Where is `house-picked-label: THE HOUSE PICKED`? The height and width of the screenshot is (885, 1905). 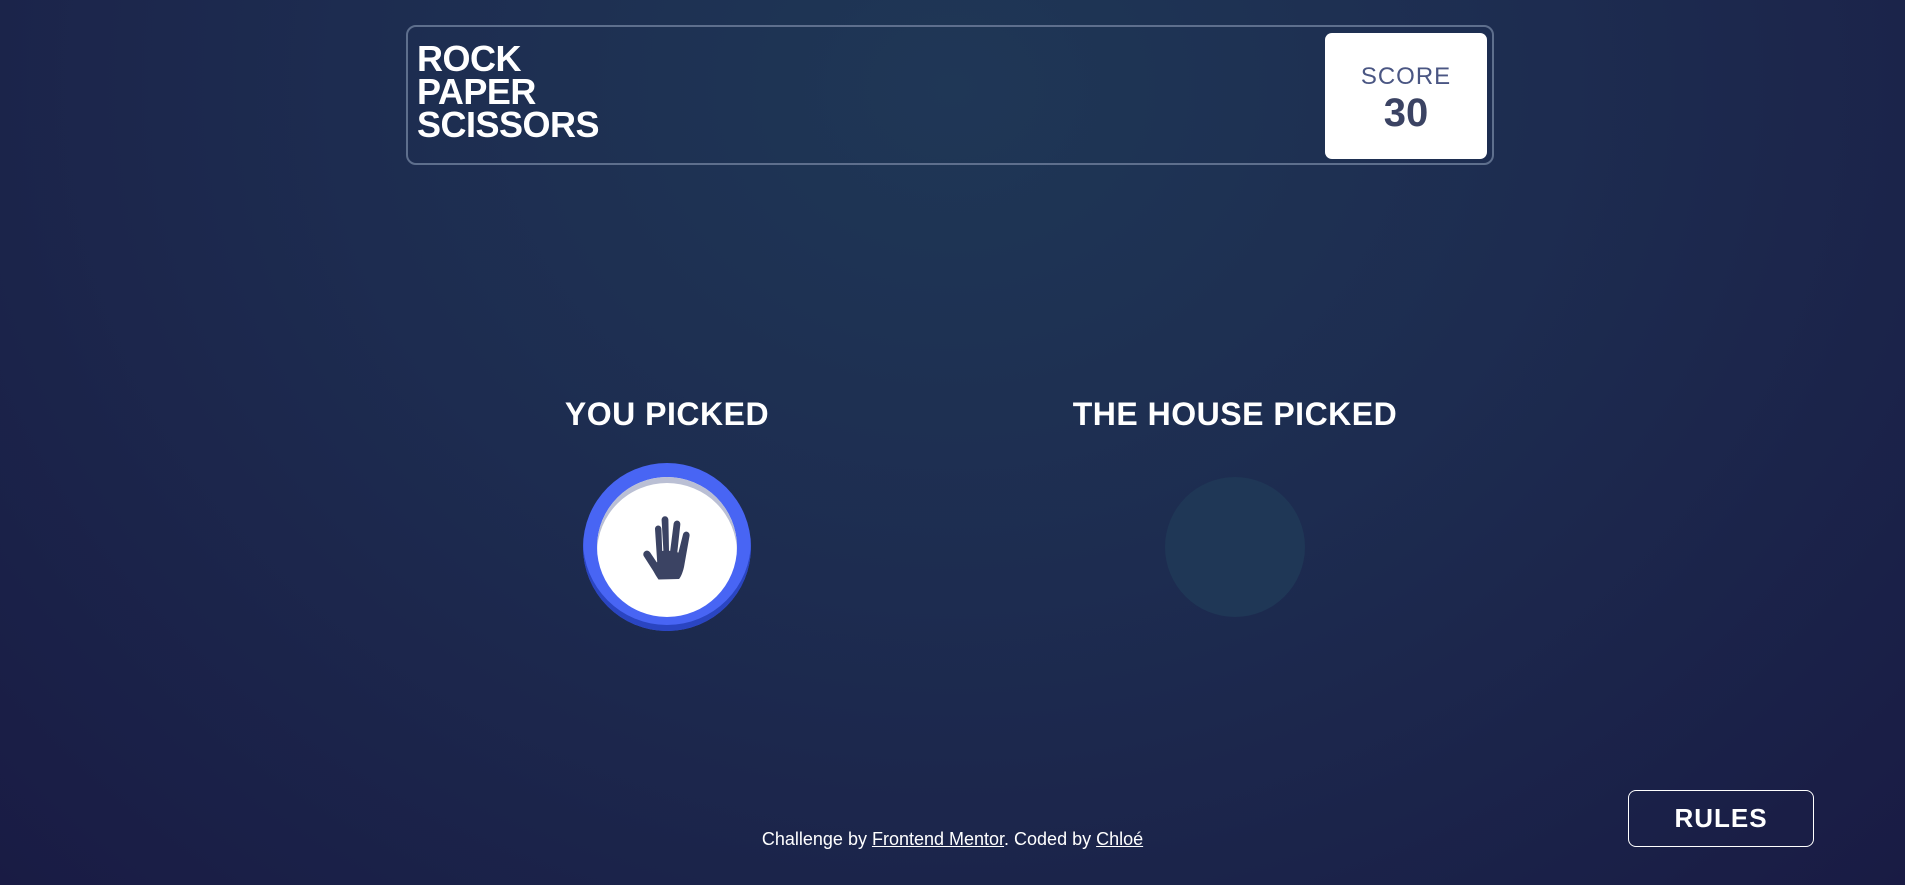 house-picked-label: THE HOUSE PICKED is located at coordinates (1235, 414).